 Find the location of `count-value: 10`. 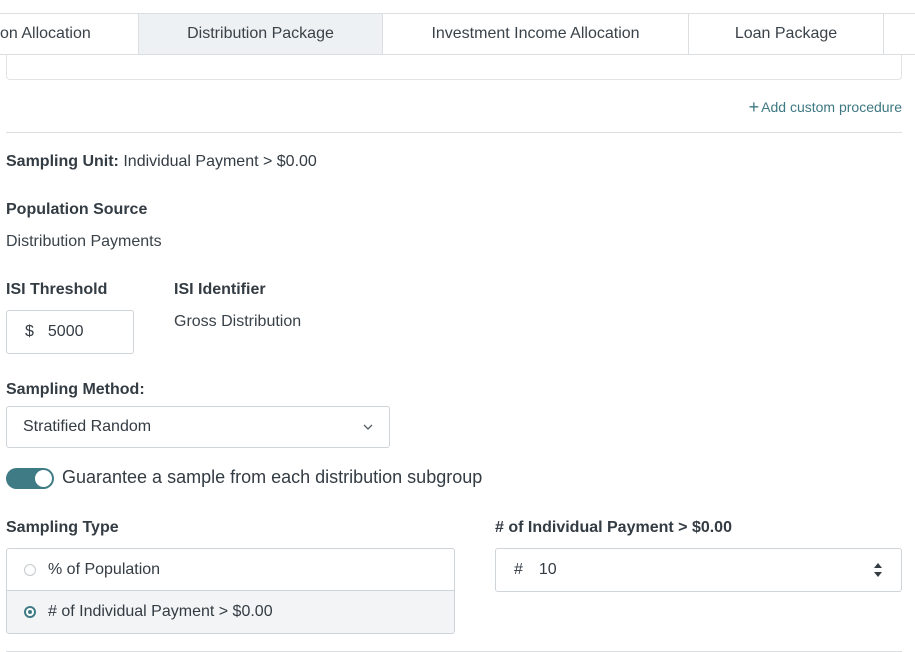

count-value: 10 is located at coordinates (547, 569).